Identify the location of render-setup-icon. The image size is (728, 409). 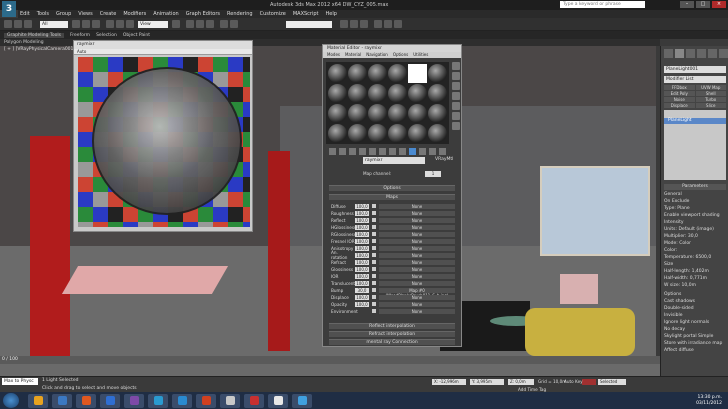
(378, 24).